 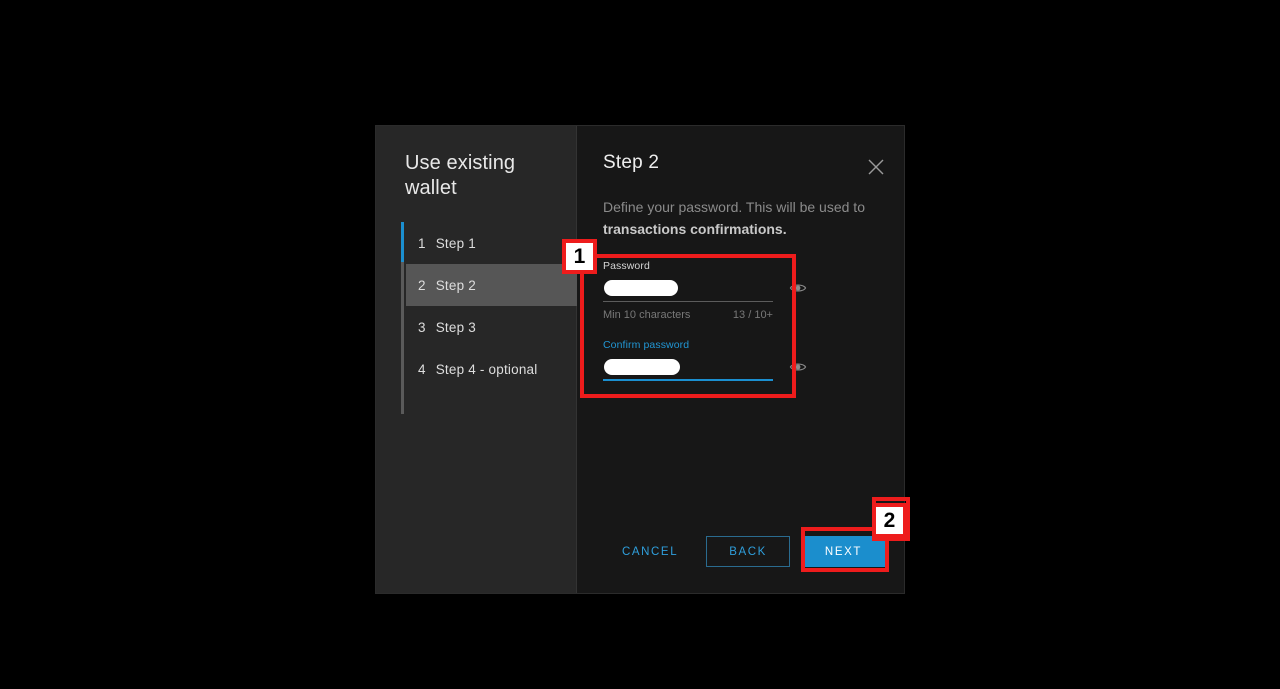 I want to click on sidebar-step-4: 4 Step 4 - optional, so click(x=491, y=369).